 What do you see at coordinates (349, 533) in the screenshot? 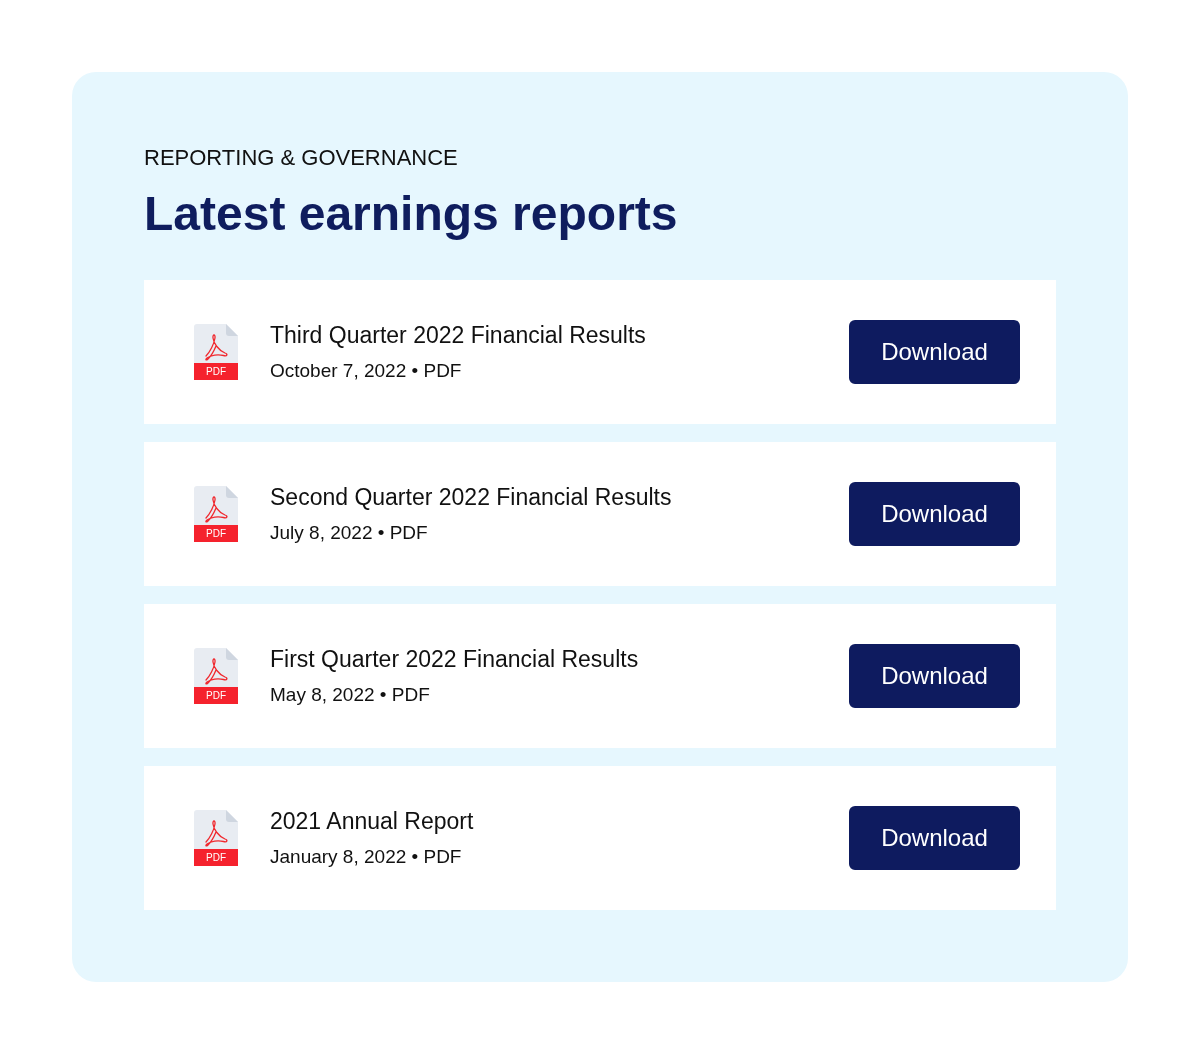
I see `report-date: July 8, 2022 • PDF` at bounding box center [349, 533].